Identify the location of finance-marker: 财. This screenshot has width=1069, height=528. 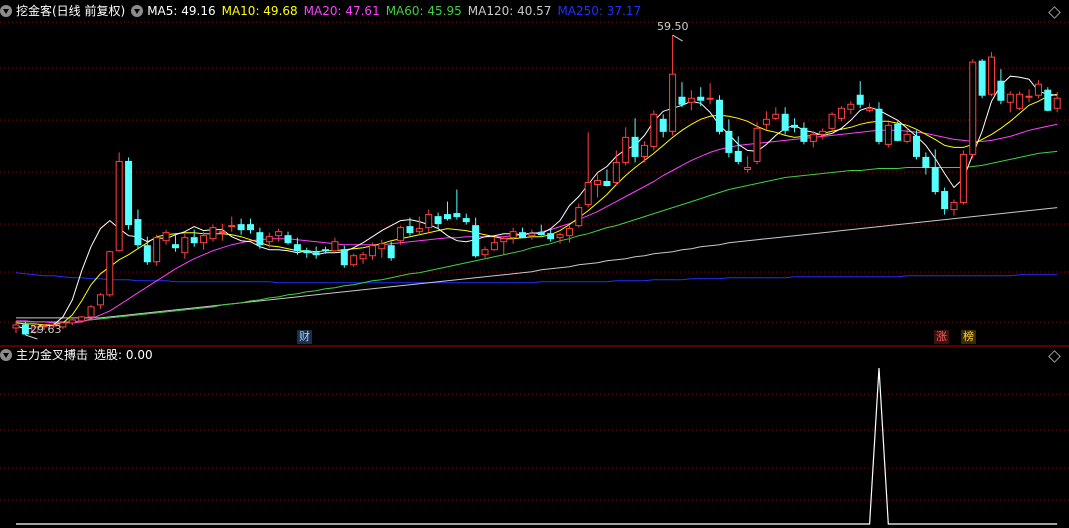
(304, 337).